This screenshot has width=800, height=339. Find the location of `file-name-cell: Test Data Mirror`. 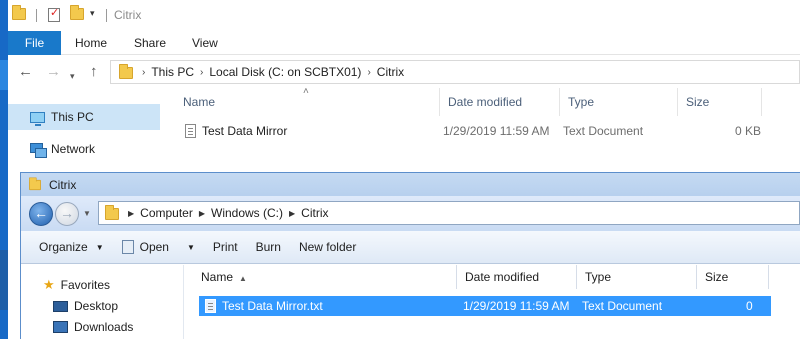

file-name-cell: Test Data Mirror is located at coordinates (236, 131).